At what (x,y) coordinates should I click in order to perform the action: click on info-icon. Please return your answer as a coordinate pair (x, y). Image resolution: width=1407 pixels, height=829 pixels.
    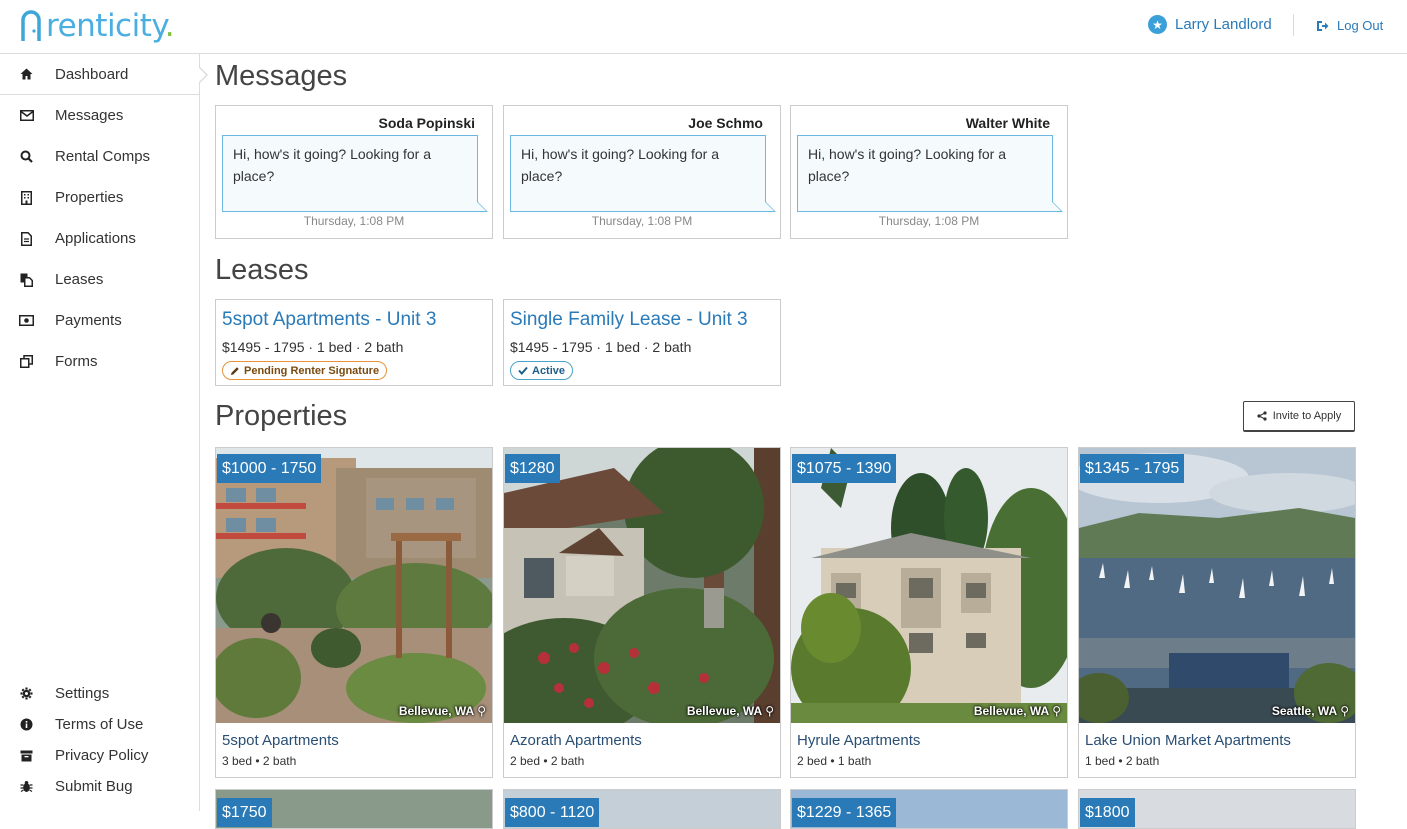
    Looking at the image, I should click on (26, 724).